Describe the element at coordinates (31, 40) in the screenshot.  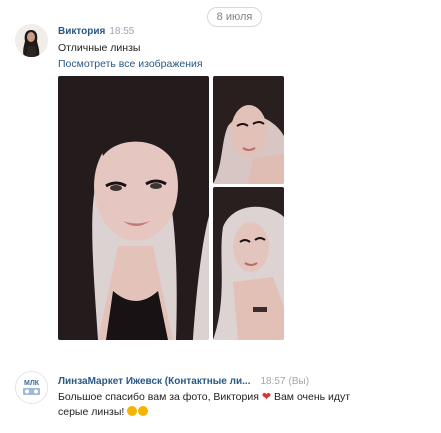
I see `avatar-viktoria` at that location.